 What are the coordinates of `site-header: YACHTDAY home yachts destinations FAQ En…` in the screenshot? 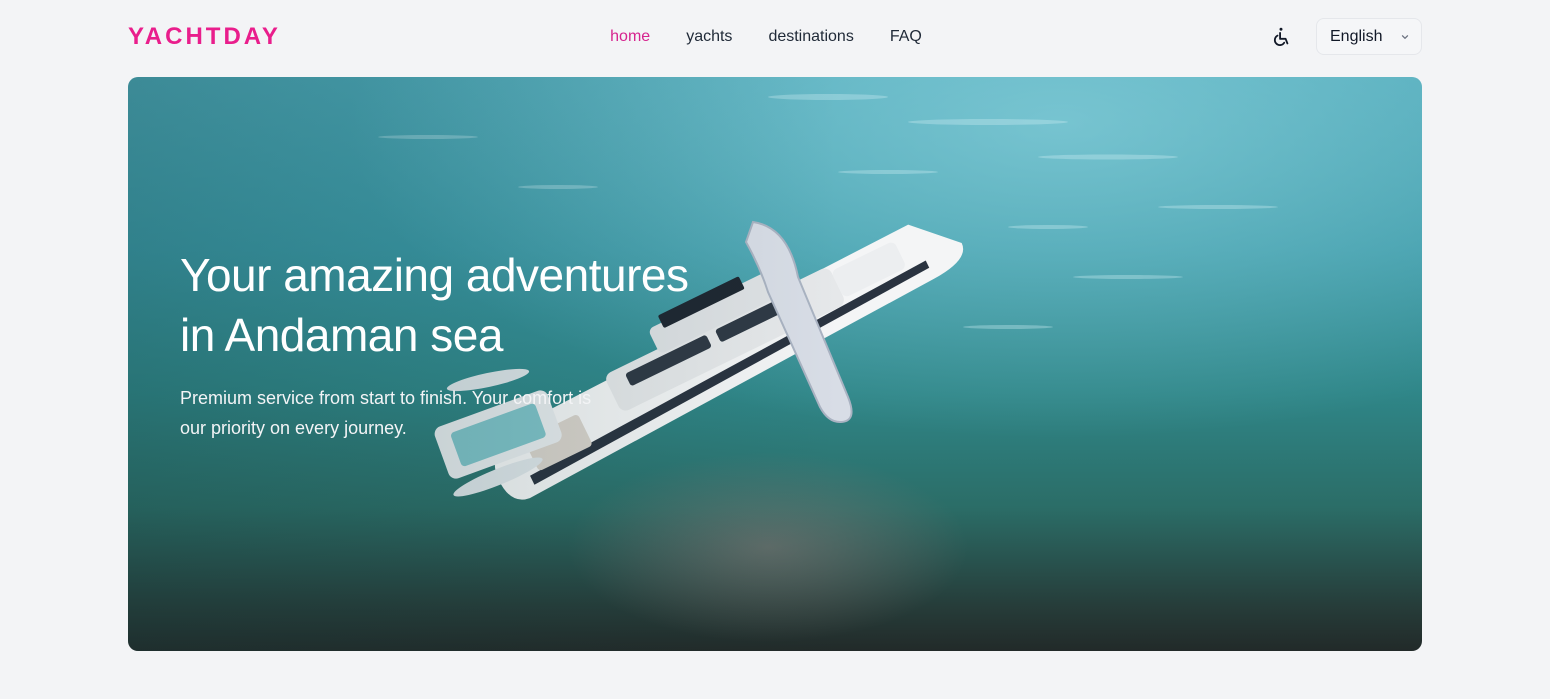 It's located at (775, 37).